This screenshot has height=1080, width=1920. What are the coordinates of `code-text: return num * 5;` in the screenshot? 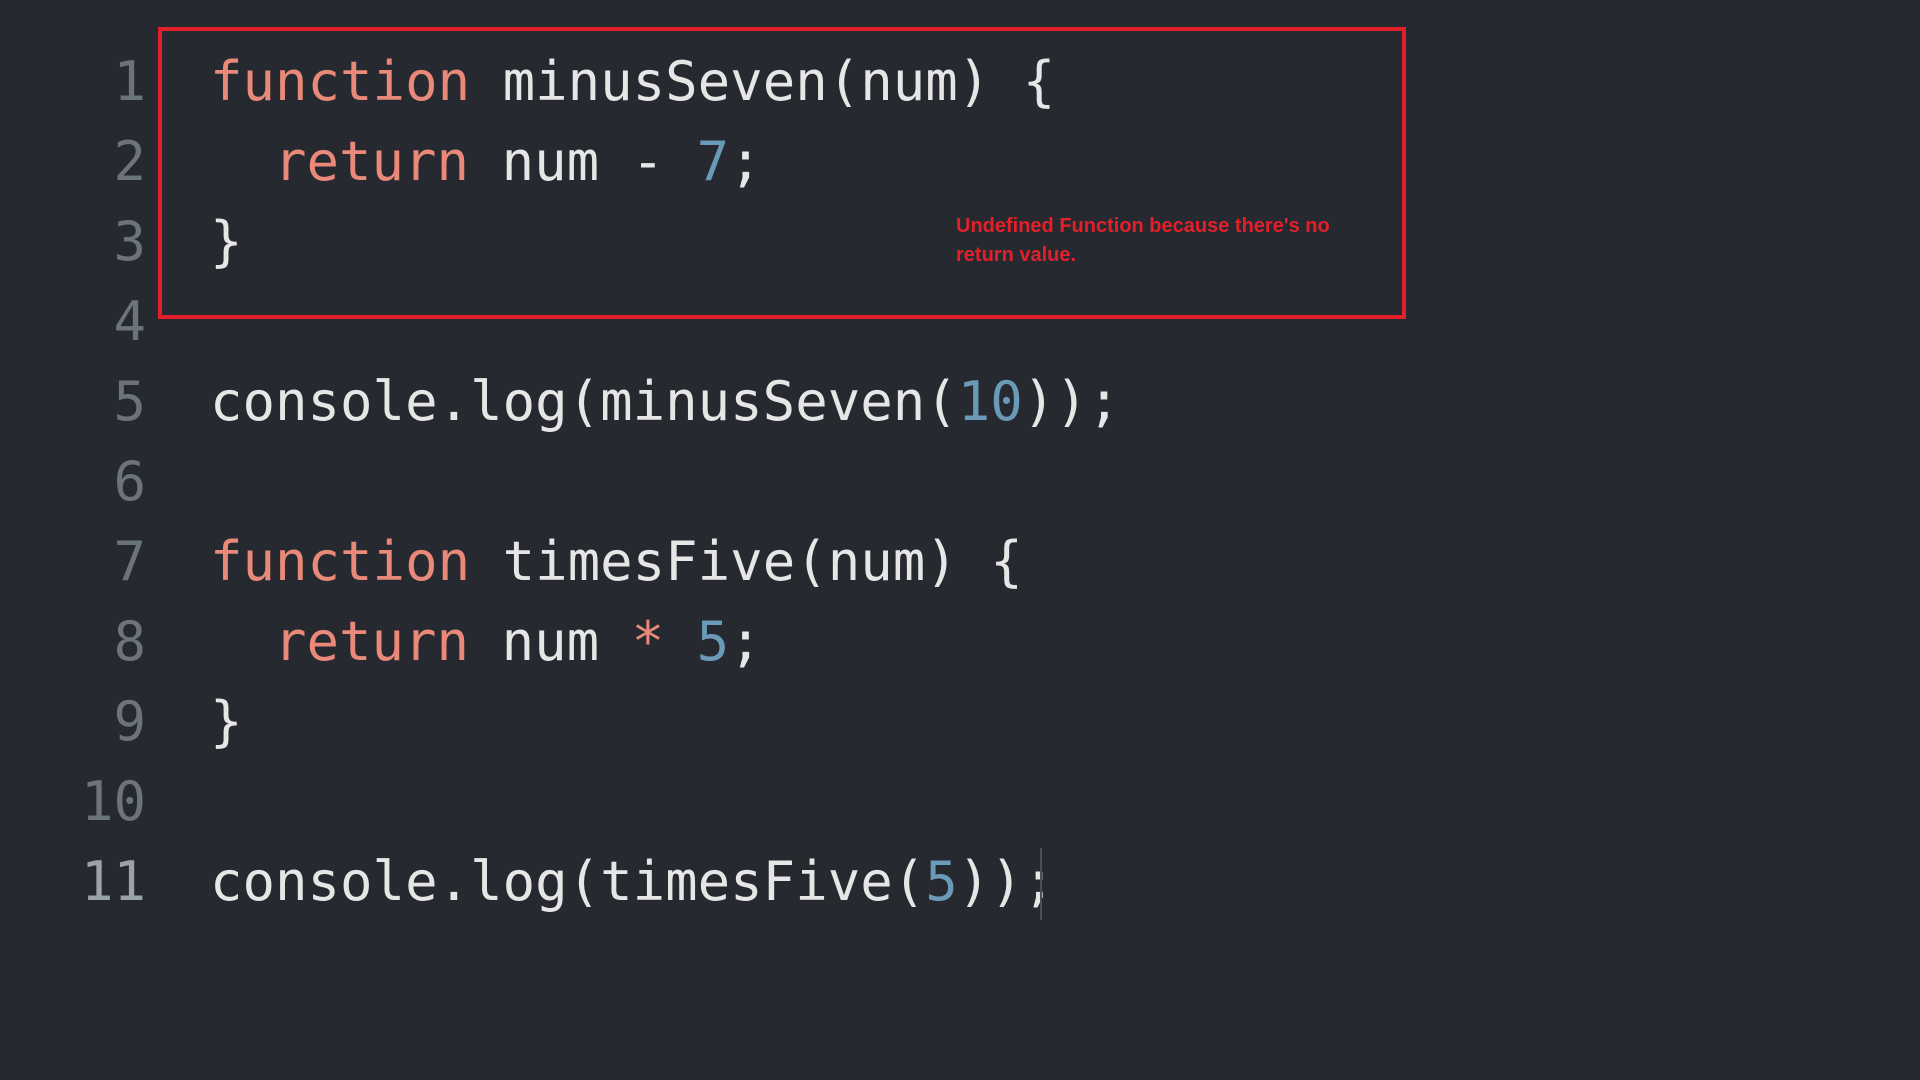 It's located at (518, 642).